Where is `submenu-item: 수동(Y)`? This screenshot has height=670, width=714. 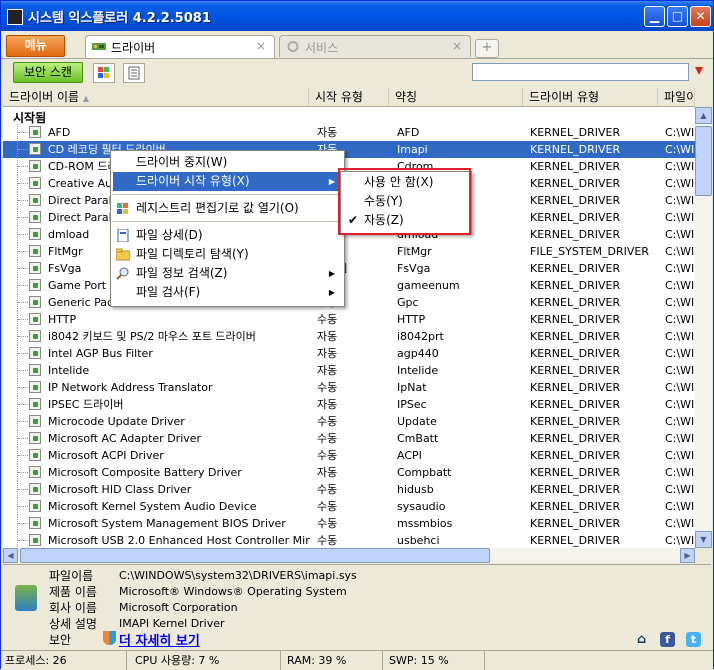 submenu-item: 수동(Y) is located at coordinates (406, 201).